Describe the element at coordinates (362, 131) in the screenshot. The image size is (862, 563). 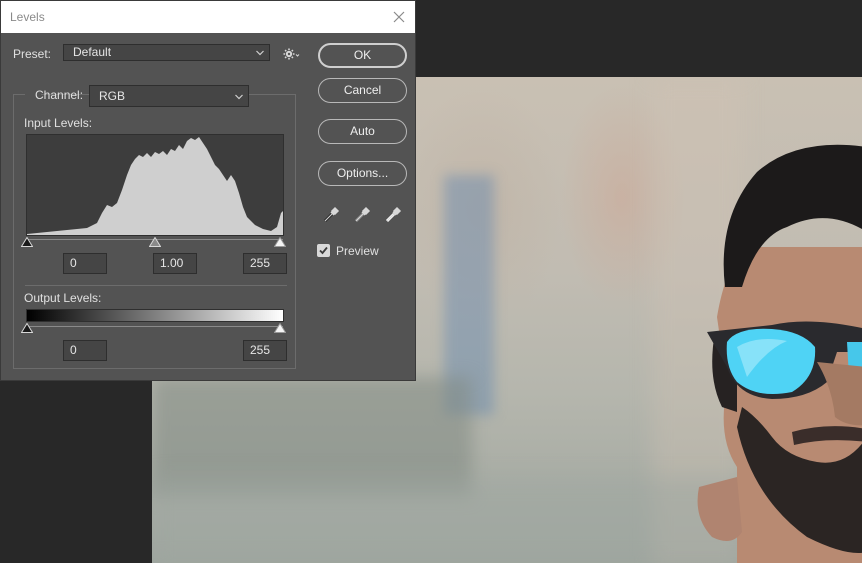
I see `auto-button: Auto` at that location.